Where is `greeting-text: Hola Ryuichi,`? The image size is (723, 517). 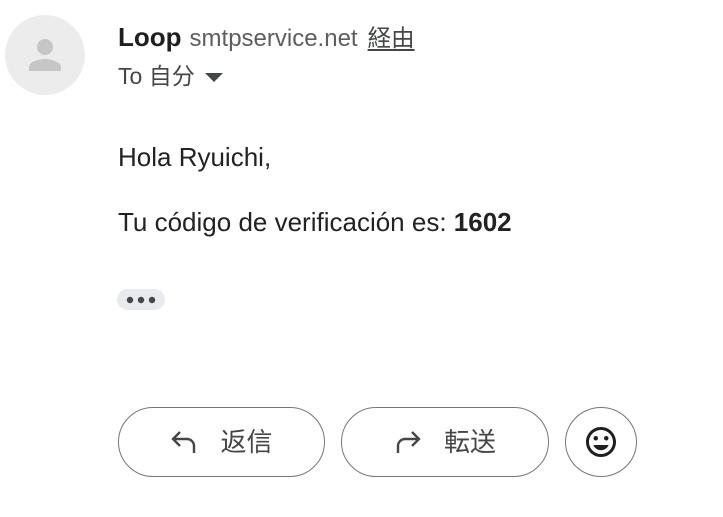 greeting-text: Hola Ryuichi, is located at coordinates (195, 157).